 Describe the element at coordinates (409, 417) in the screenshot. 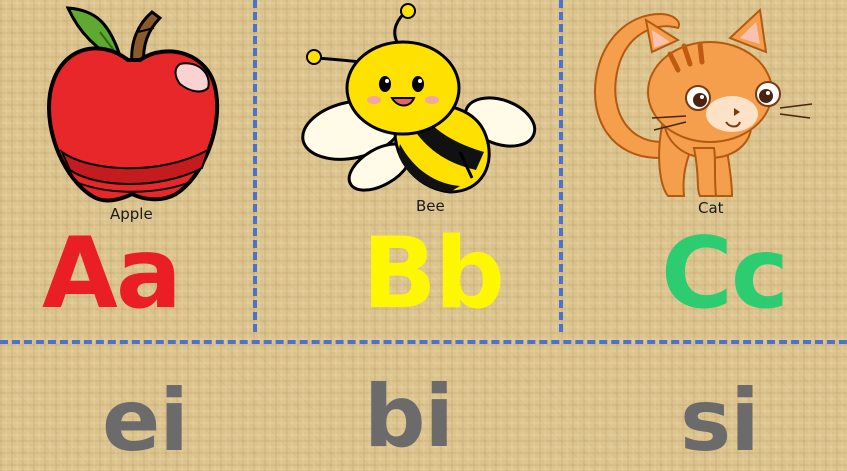

I see `sound-bi: bi` at that location.